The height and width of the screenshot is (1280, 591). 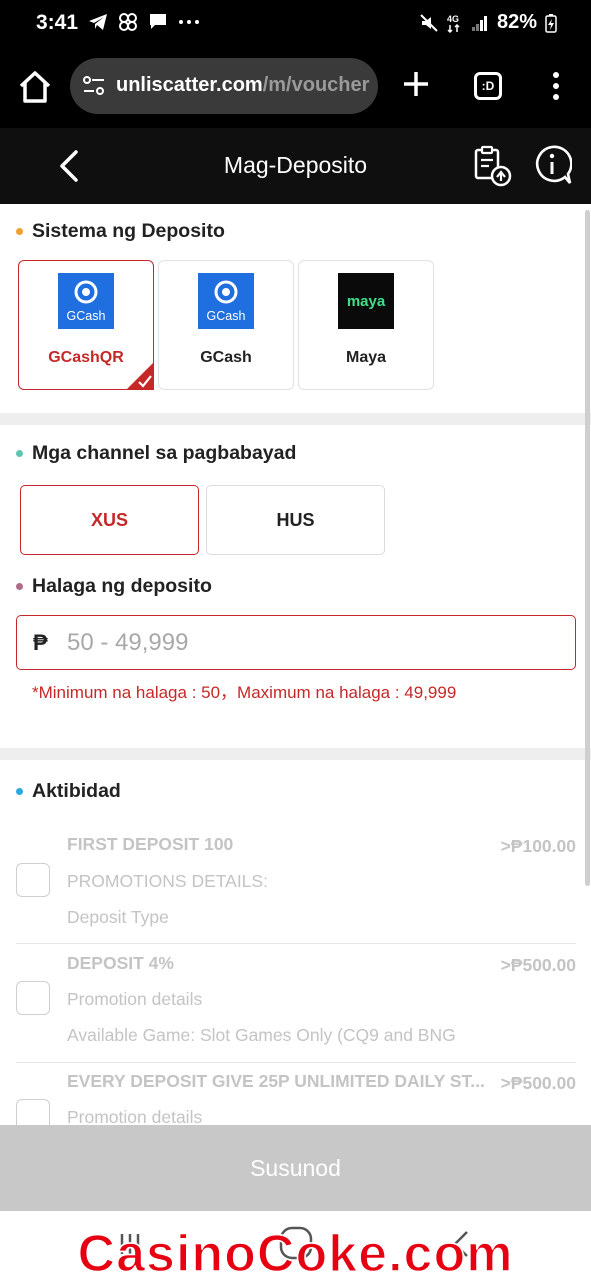 What do you see at coordinates (135, 999) in the screenshot?
I see `promo-detail-line: Promotion details` at bounding box center [135, 999].